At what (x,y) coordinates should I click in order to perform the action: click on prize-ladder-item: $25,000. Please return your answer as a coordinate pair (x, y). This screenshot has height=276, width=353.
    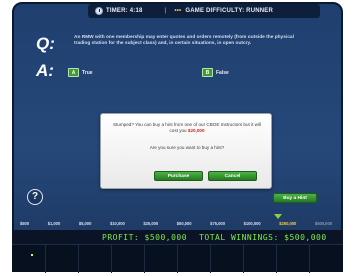
    Looking at the image, I should click on (151, 223).